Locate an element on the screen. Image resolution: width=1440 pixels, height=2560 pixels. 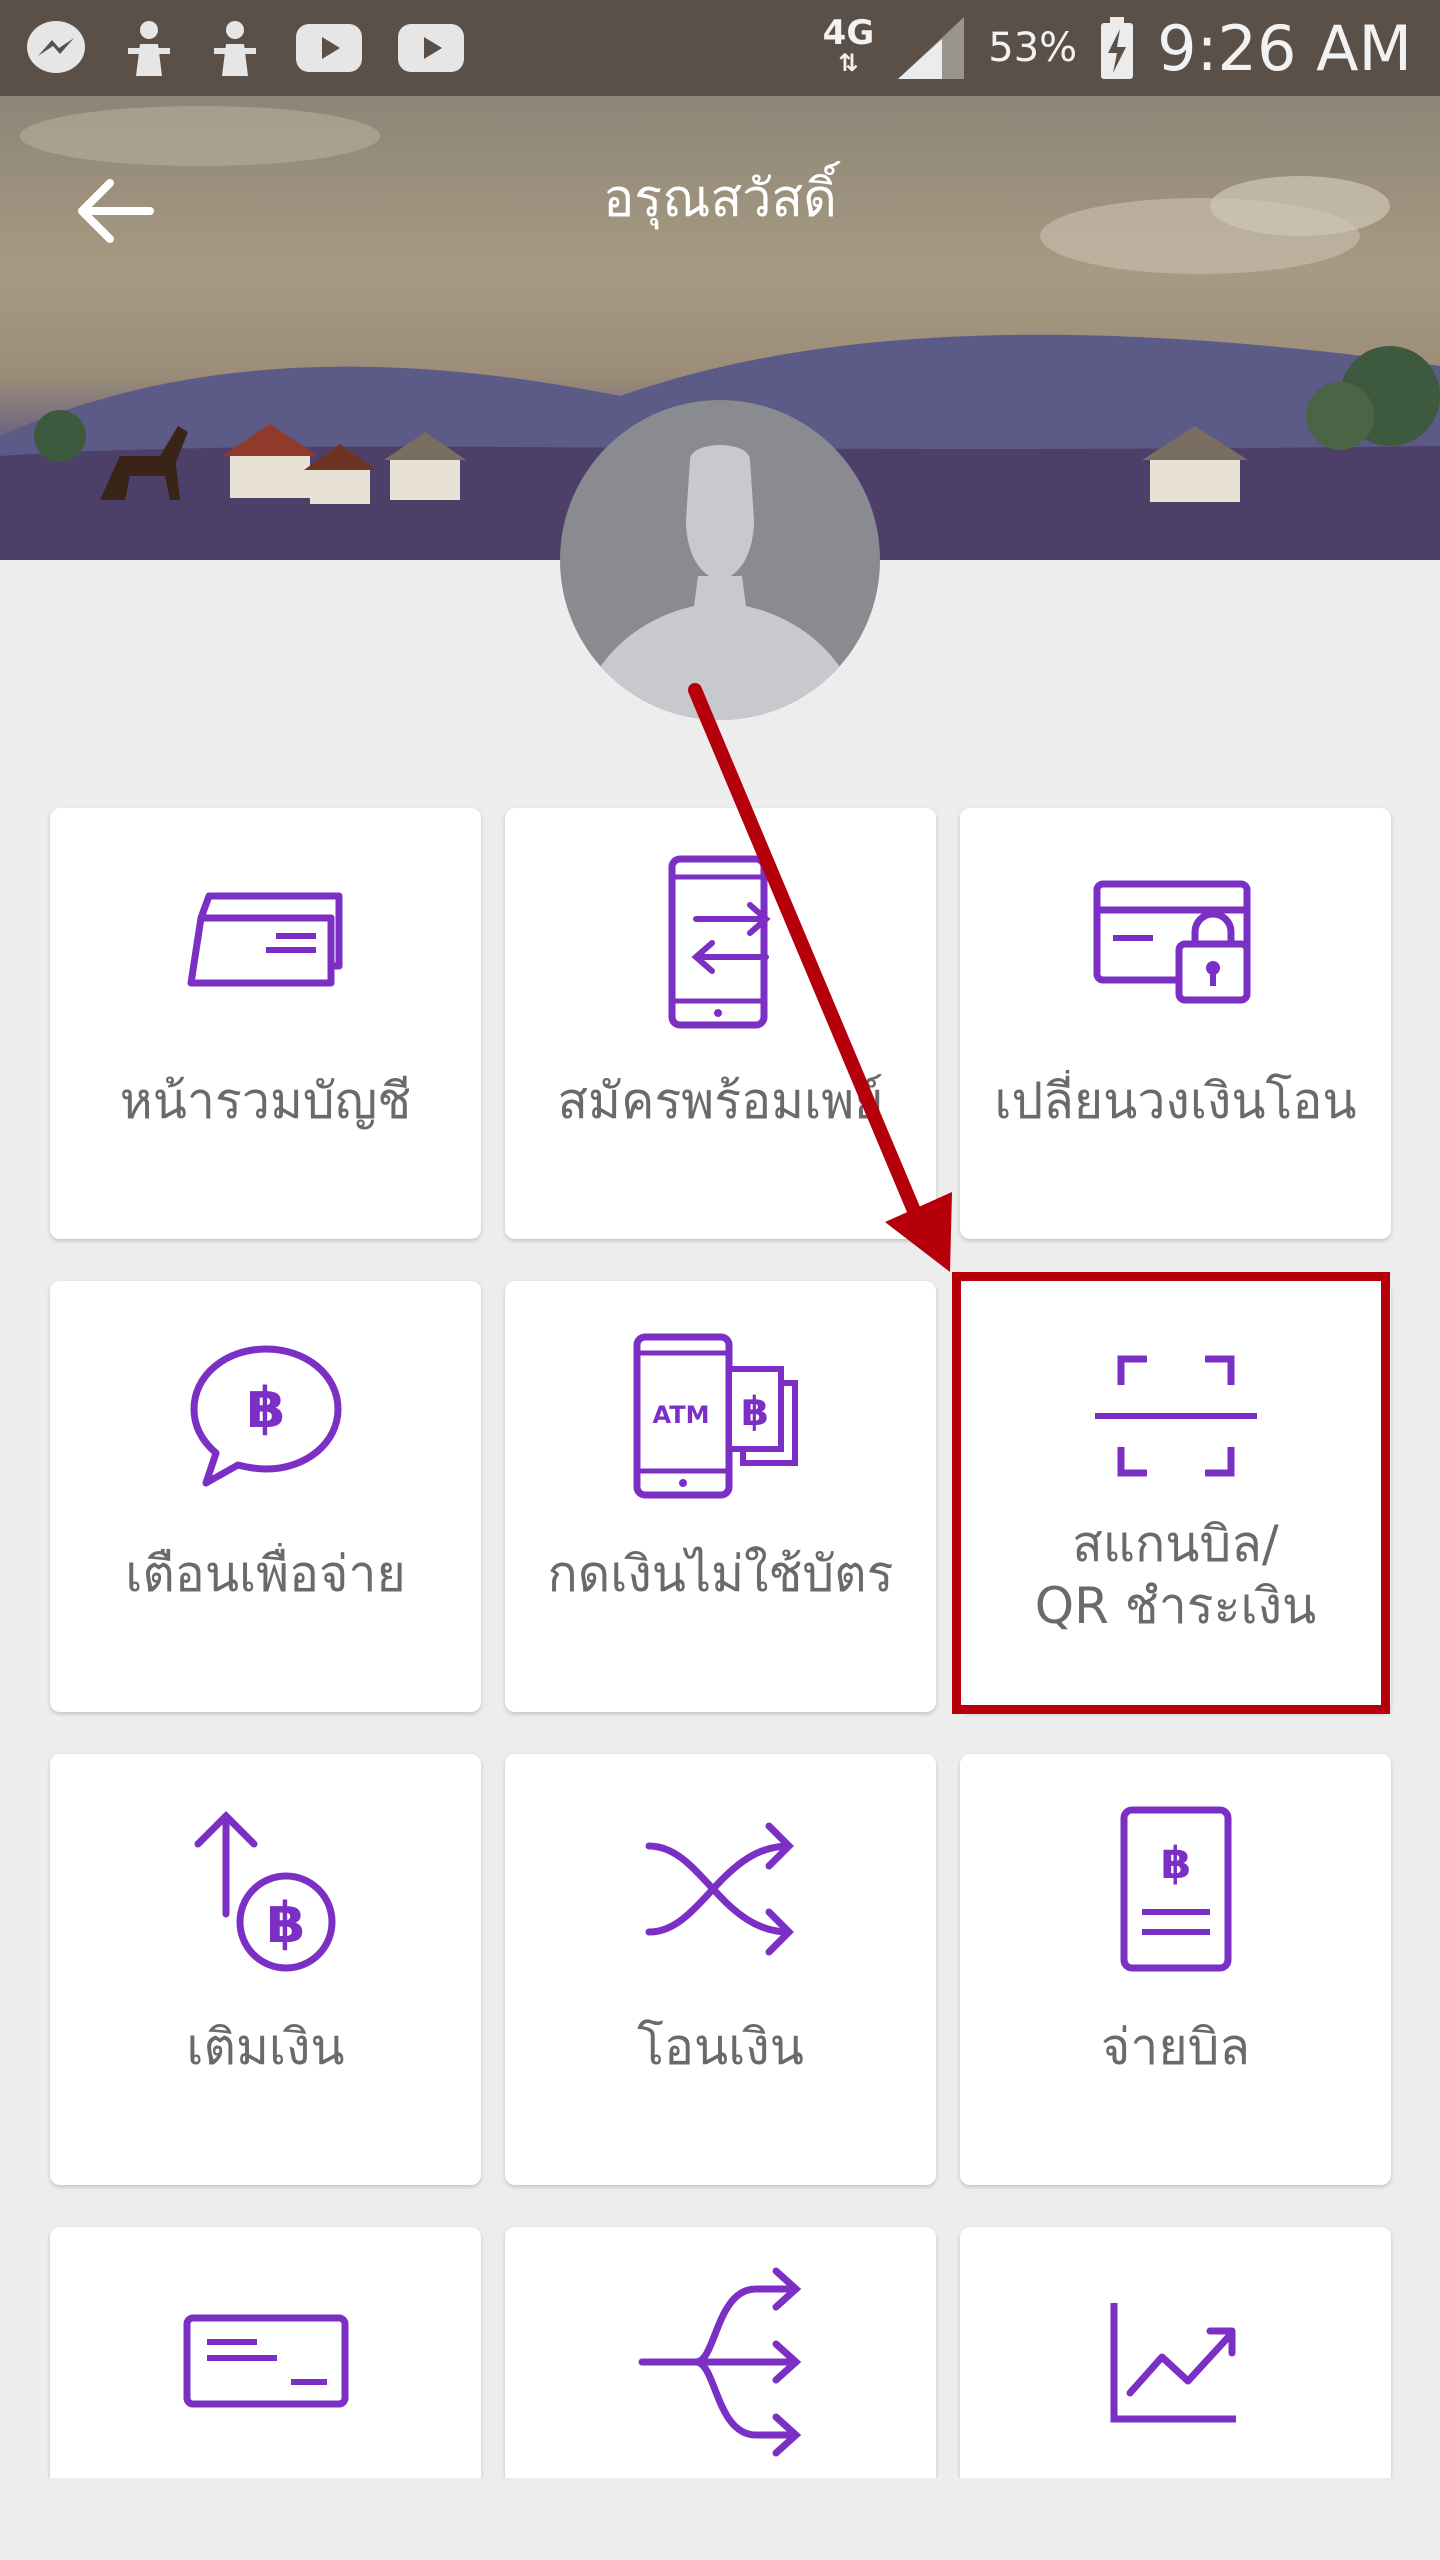
menu-tile-card is located at coordinates (265, 2352).